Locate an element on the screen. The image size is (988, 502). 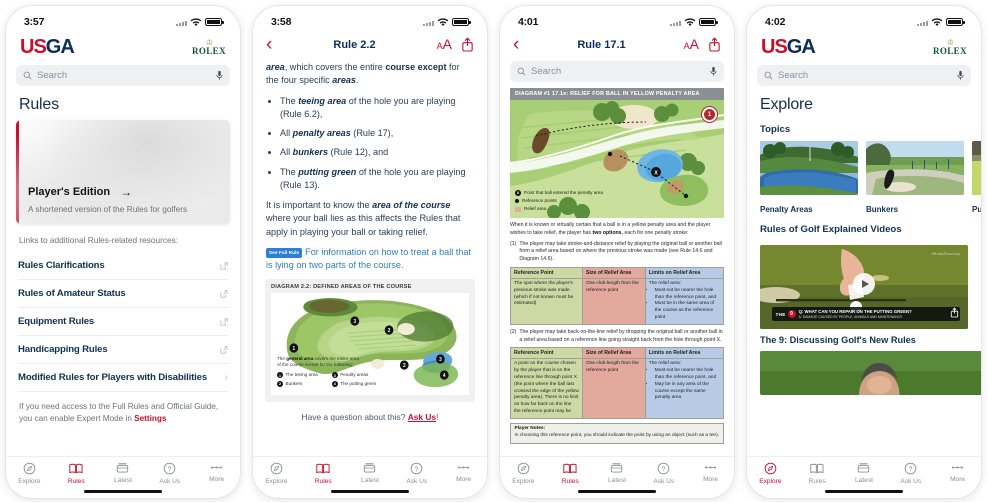
video-watermark: #RulesRoundup is located at coordinates (945, 254).